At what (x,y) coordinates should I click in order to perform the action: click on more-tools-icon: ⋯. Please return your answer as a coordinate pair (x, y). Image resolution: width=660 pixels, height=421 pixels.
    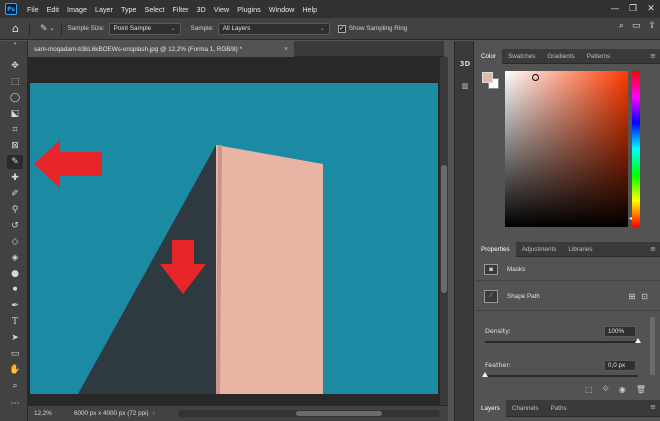
    Looking at the image, I should click on (15, 404).